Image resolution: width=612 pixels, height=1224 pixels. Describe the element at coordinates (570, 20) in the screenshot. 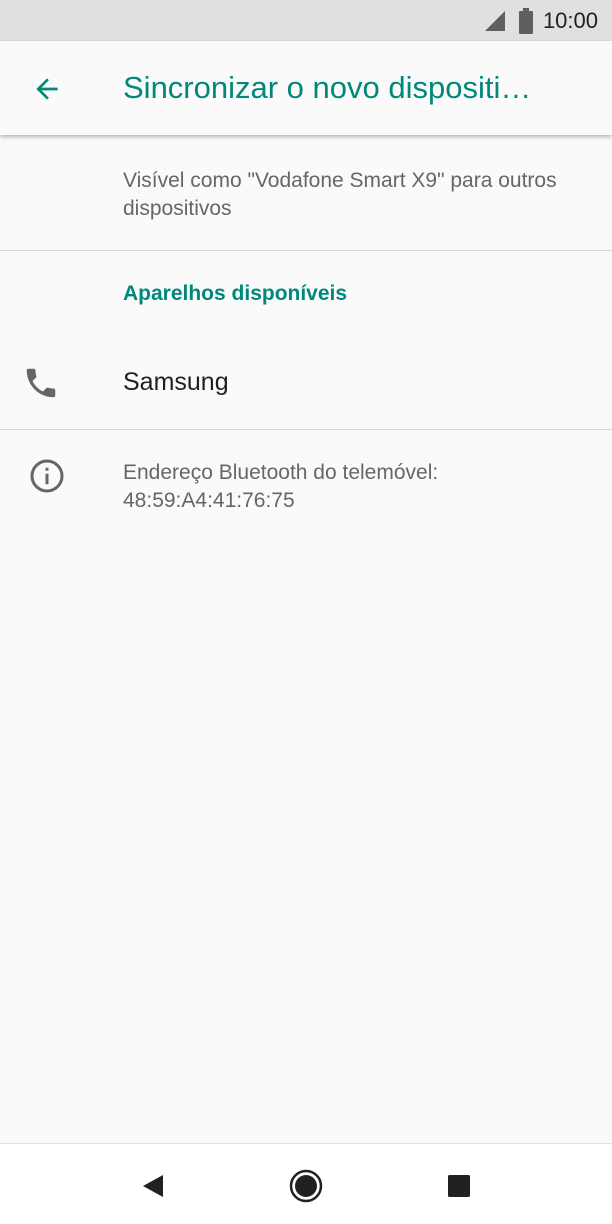

I see `status-time: 10:00` at that location.